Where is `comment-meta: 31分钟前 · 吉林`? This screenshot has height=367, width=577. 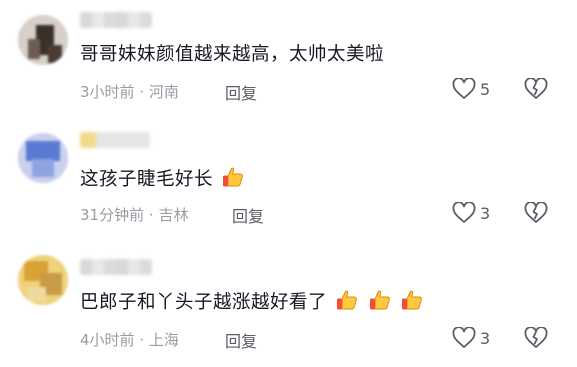 comment-meta: 31分钟前 · 吉林 is located at coordinates (134, 214).